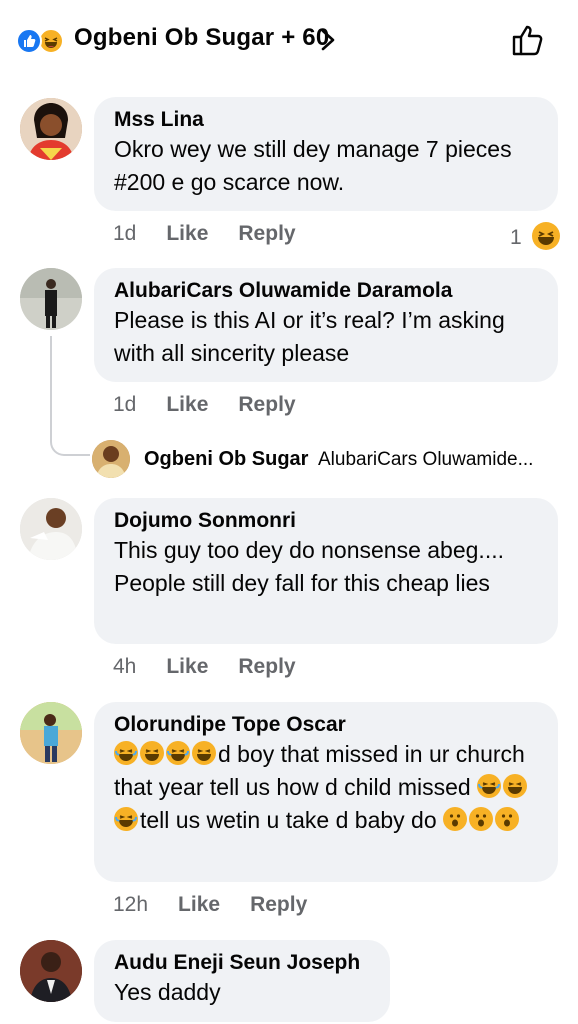 Image resolution: width=578 pixels, height=1024 pixels. I want to click on comment-bubble: Audu Eneji Seun Joseph Yes daddy, so click(242, 981).